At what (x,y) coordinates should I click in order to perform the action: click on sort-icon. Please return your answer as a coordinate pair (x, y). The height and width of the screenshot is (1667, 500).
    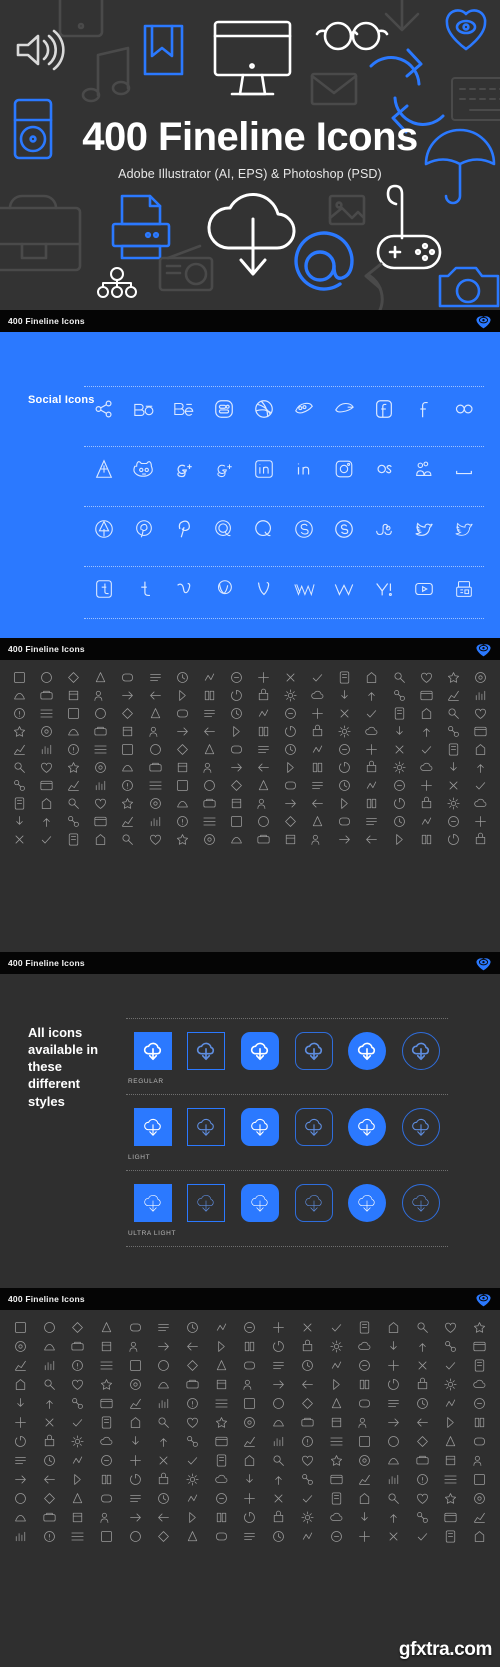
    Looking at the image, I should click on (163, 1536).